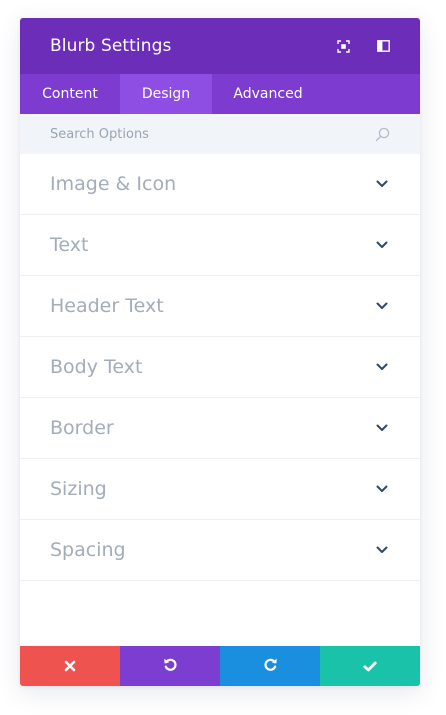 The image size is (446, 715). I want to click on redo-icon, so click(270, 666).